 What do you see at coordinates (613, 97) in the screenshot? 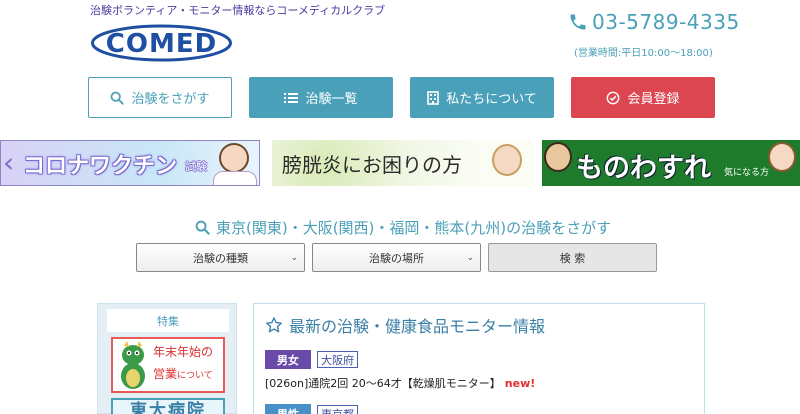
I see `check-circle-icon` at bounding box center [613, 97].